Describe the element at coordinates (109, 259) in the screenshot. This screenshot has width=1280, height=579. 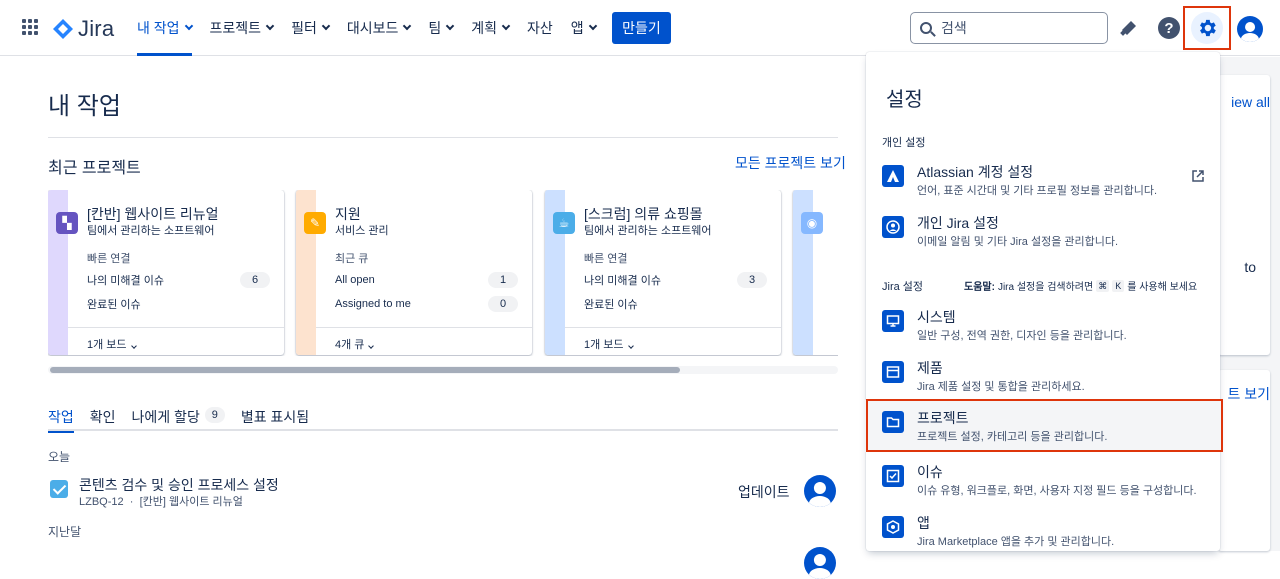
I see `quick-links-header: 빠른 연결` at that location.